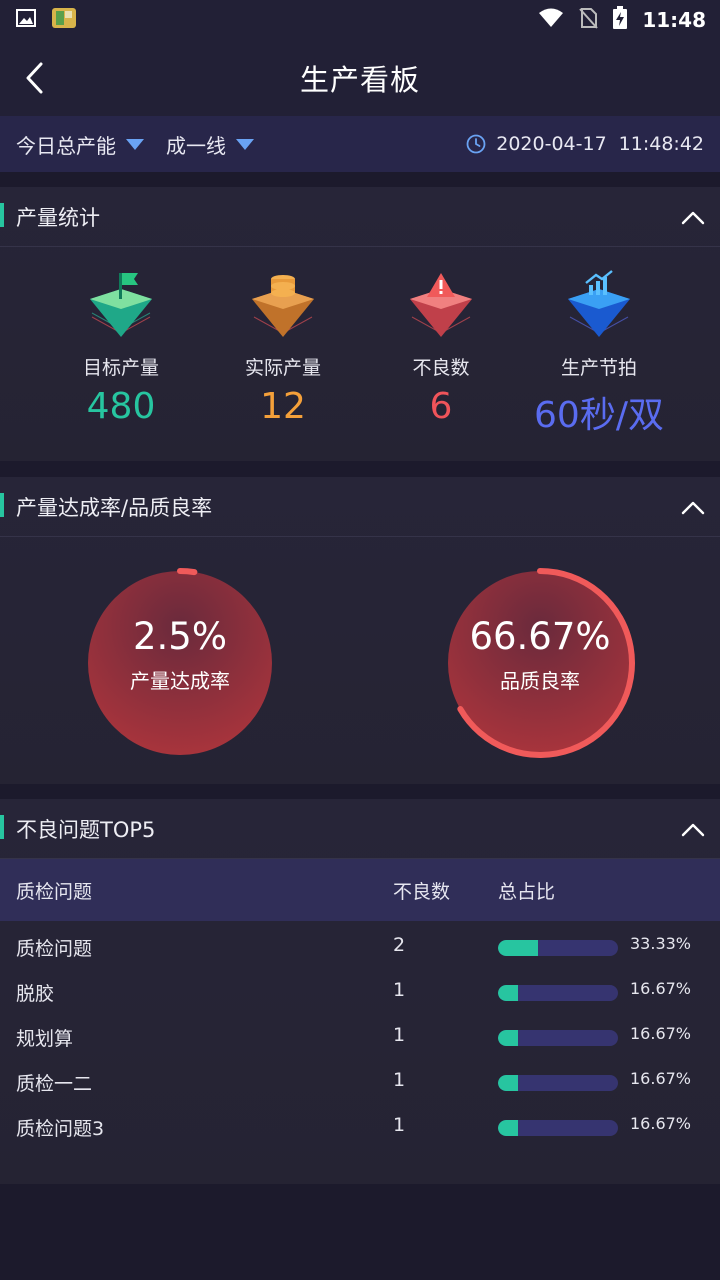 This screenshot has width=720, height=1280. I want to click on stat-label: 实际产量, so click(282, 368).